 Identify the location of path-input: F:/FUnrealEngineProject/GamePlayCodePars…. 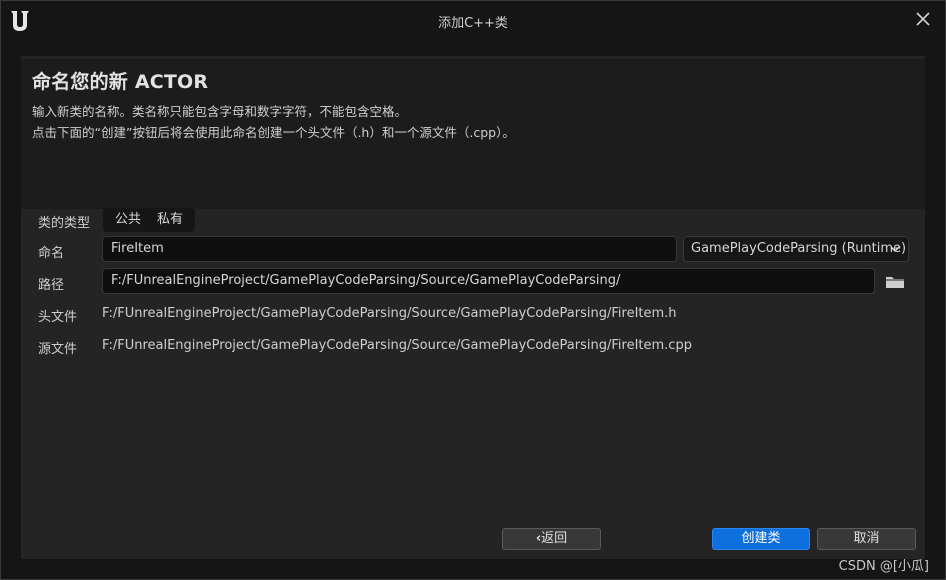
(488, 281).